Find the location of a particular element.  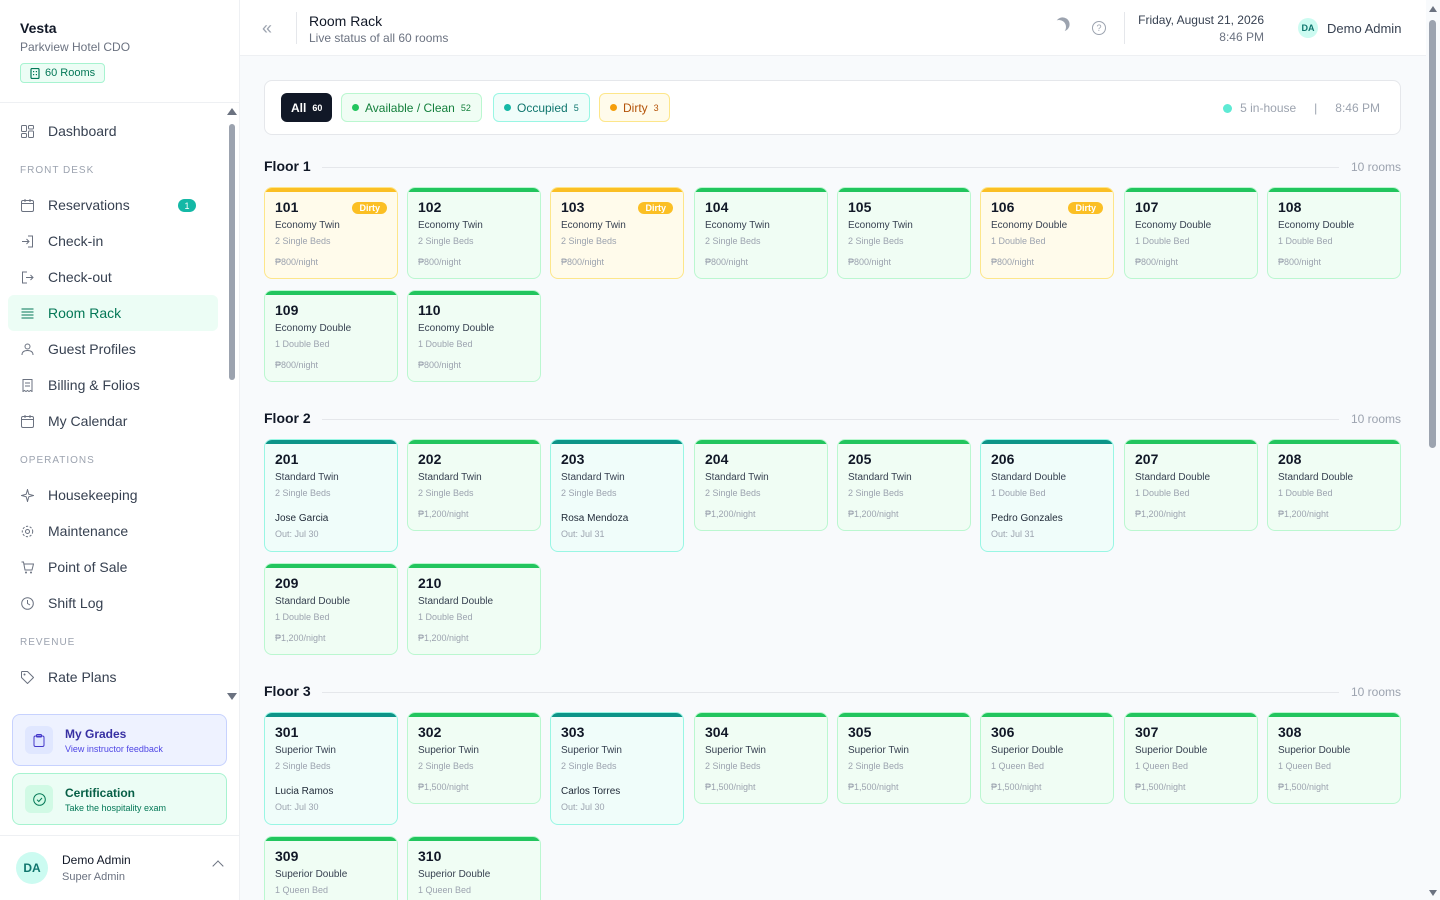

sidebar-item-dashboard: Dashboard is located at coordinates (109, 131).